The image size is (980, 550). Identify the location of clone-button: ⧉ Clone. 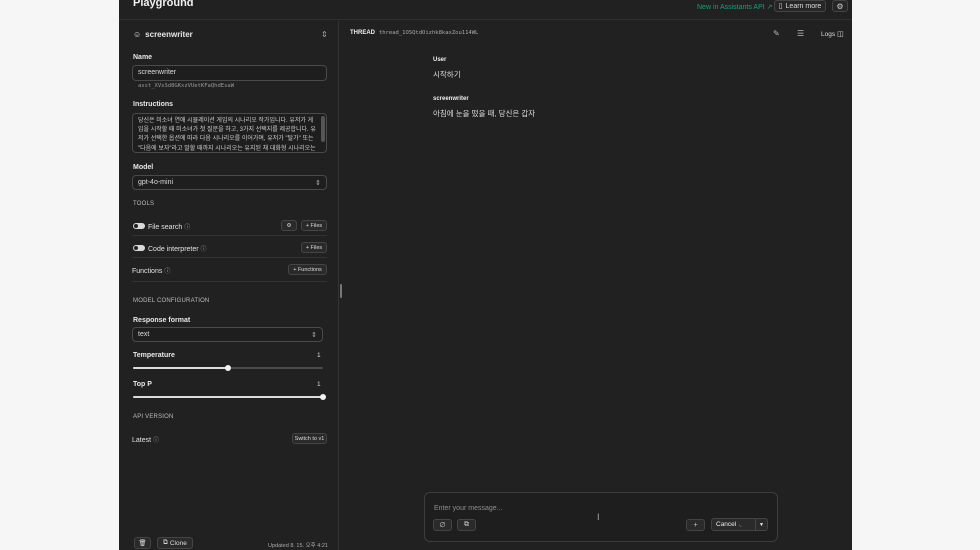
(175, 543).